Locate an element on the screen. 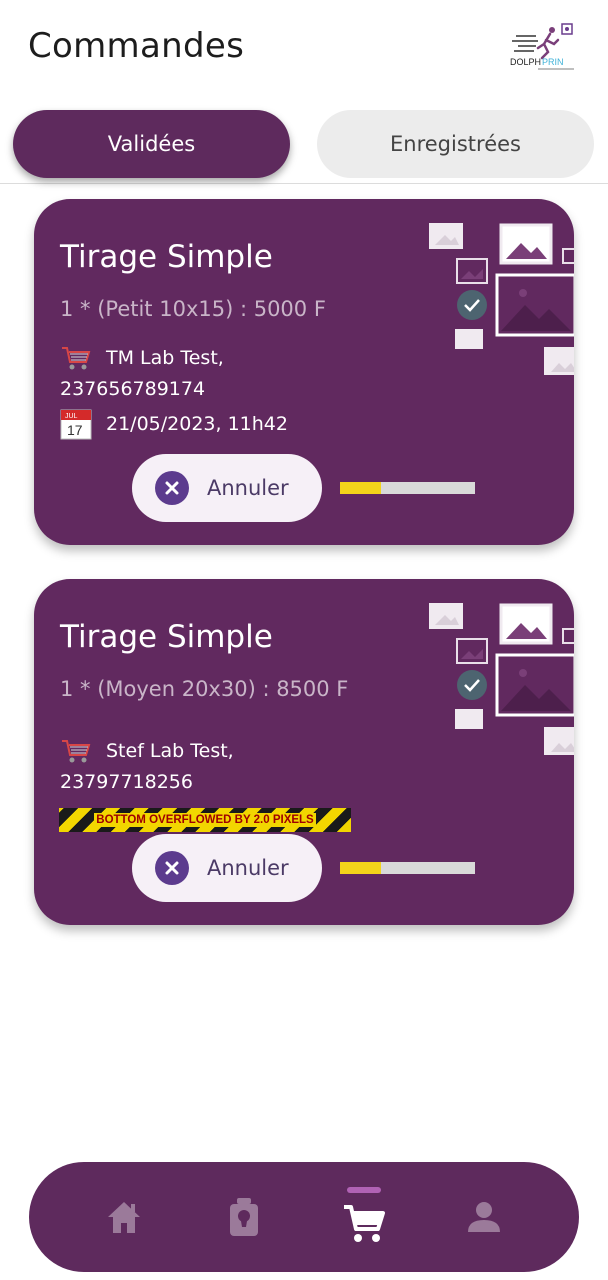 This screenshot has width=608, height=1280. order-detail: 1 * (Petit 10x15) : 5000 F is located at coordinates (193, 309).